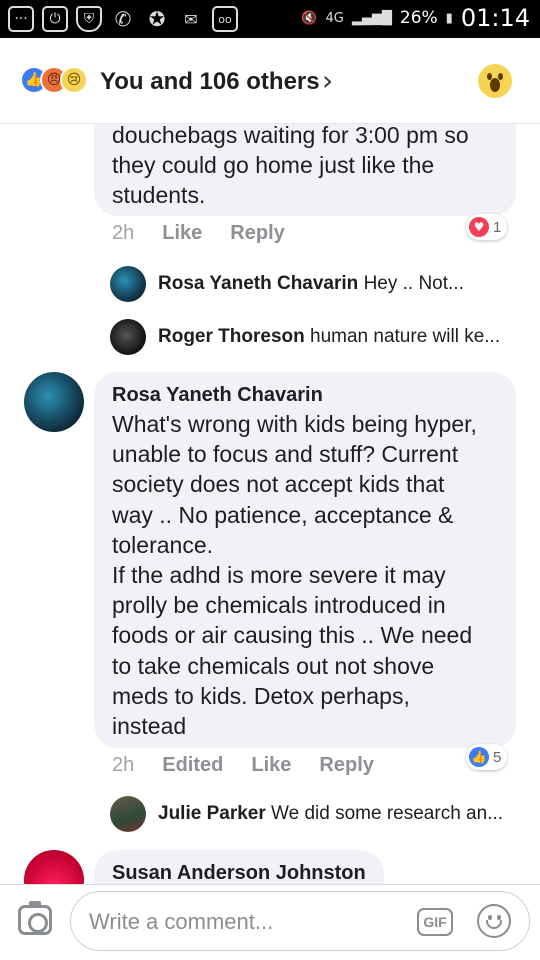 Image resolution: width=540 pixels, height=960 pixels. I want to click on edited-label: Edited, so click(192, 765).